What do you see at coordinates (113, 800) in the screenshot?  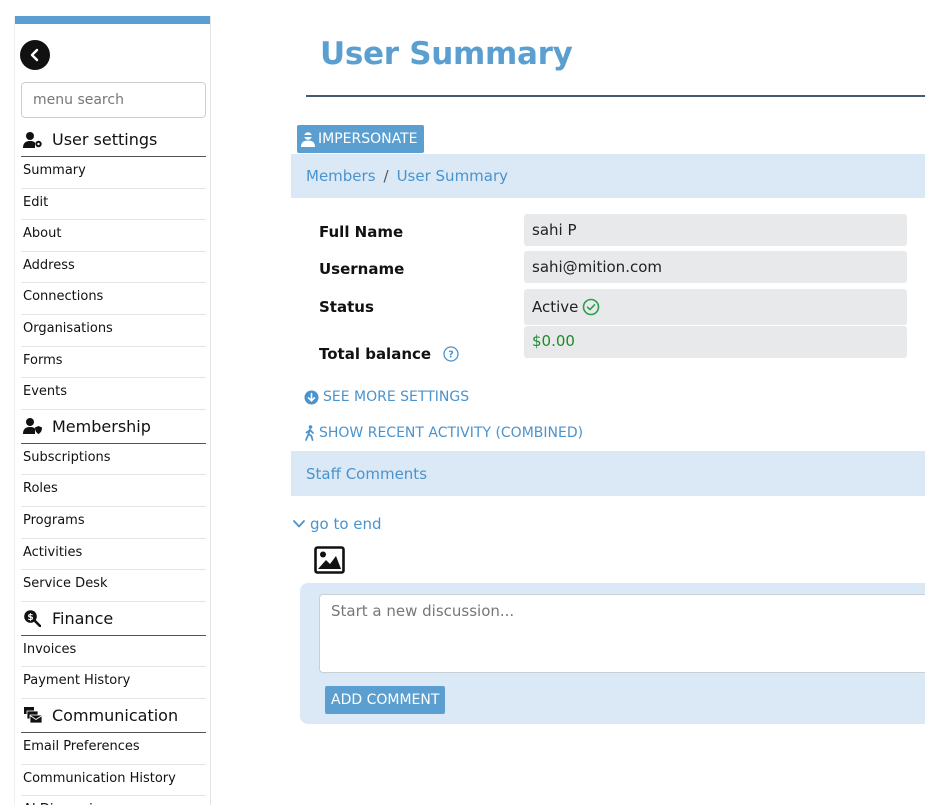 I see `sidebar-item-ai-discussions: AI Discussions` at bounding box center [113, 800].